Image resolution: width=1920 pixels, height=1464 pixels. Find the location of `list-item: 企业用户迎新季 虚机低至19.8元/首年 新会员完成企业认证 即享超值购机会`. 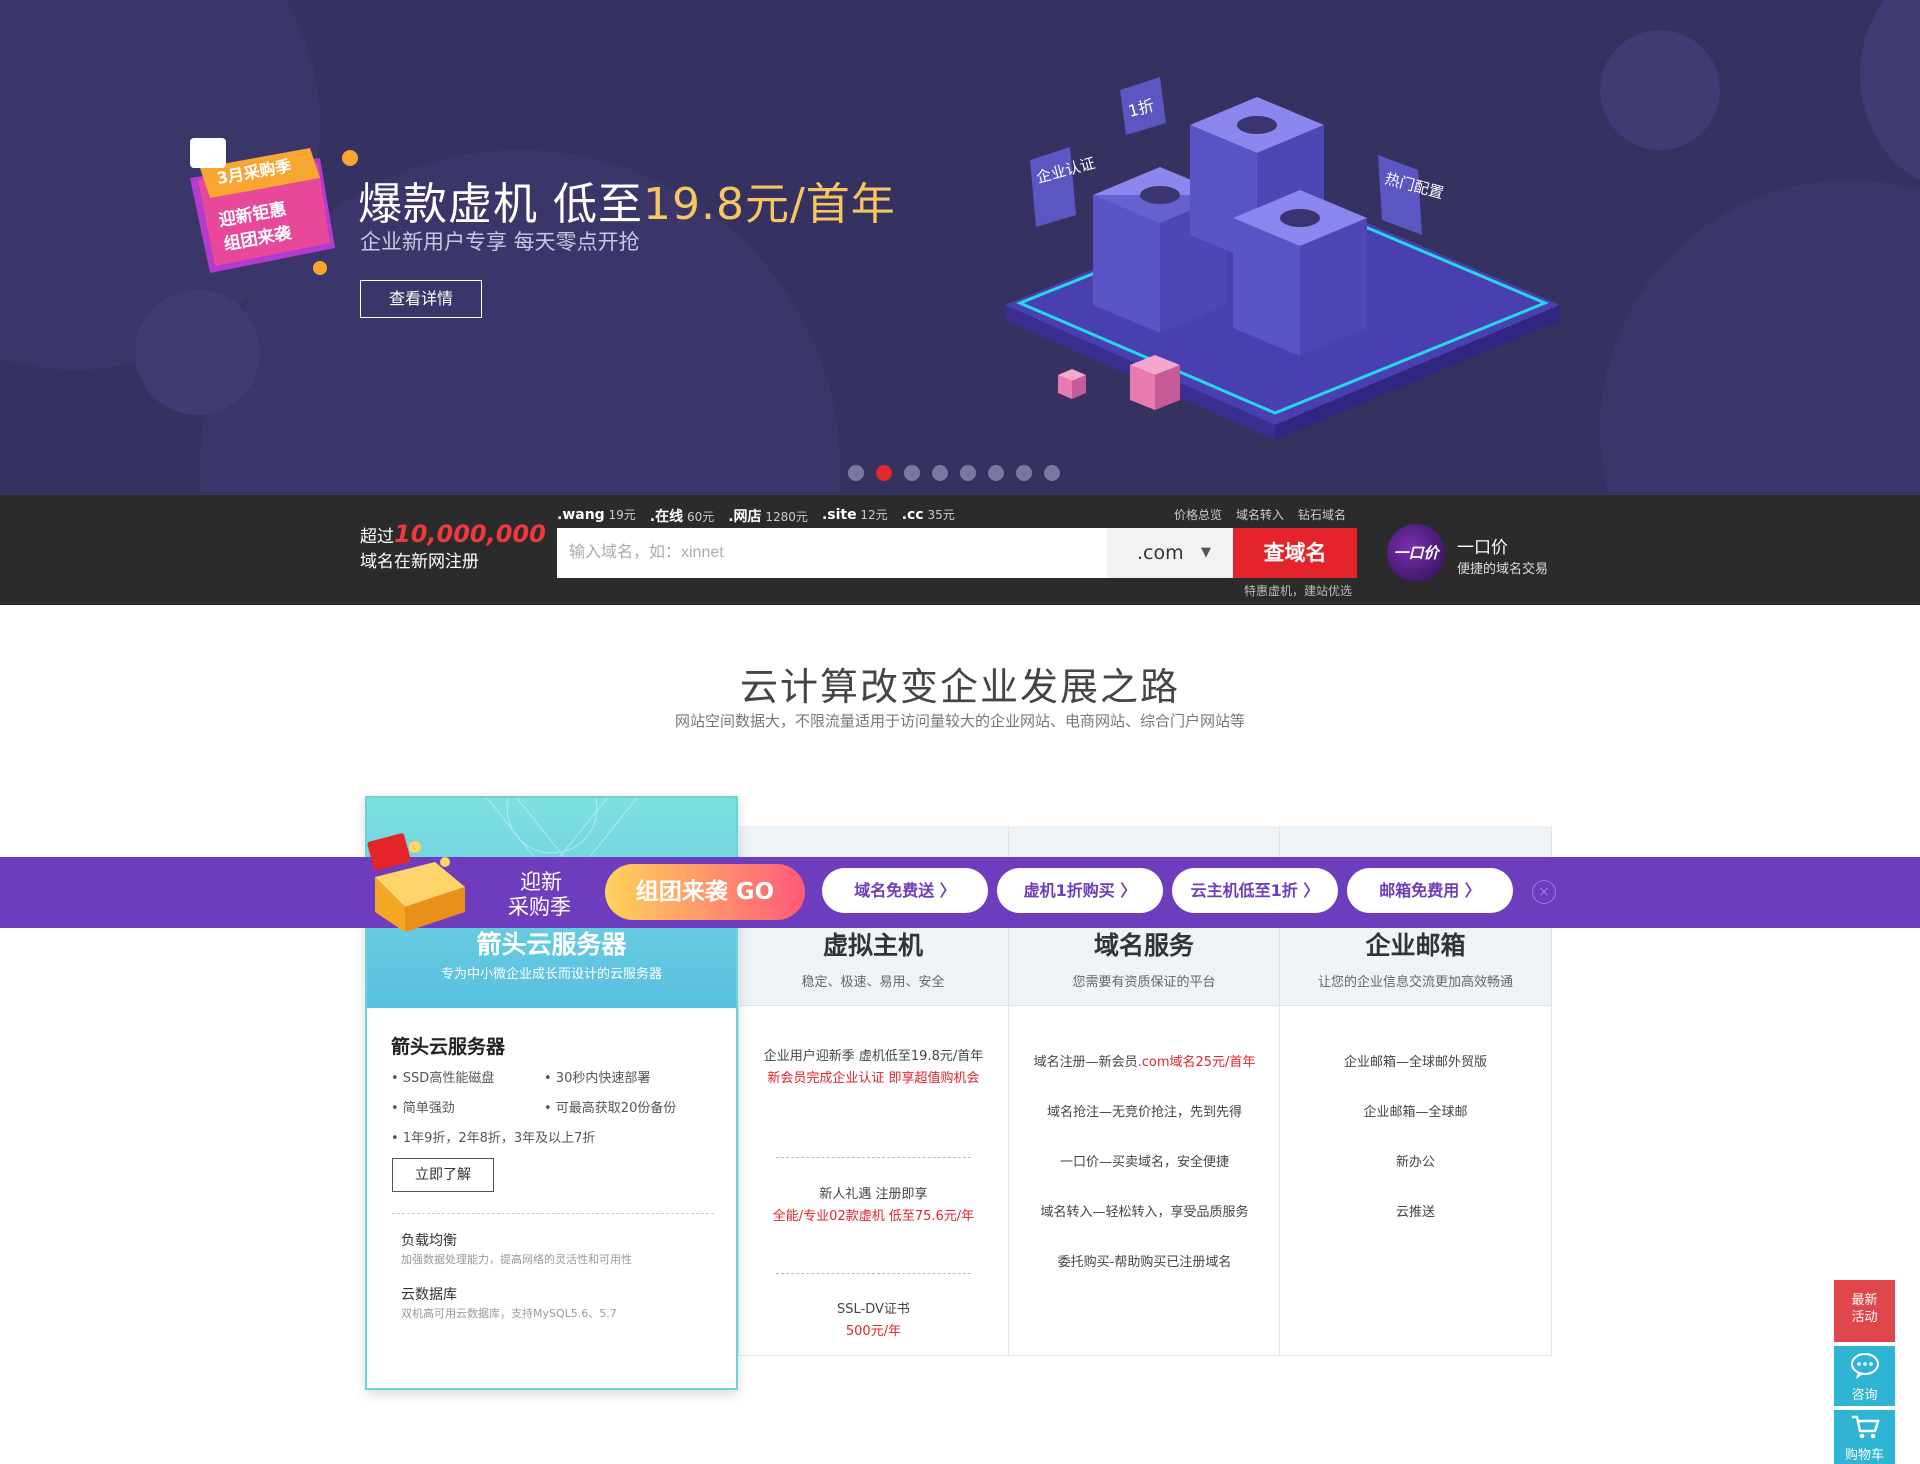

list-item: 企业用户迎新季 虚机低至19.8元/首年 新会员完成企业认证 即享超值购机会 is located at coordinates (873, 1068).